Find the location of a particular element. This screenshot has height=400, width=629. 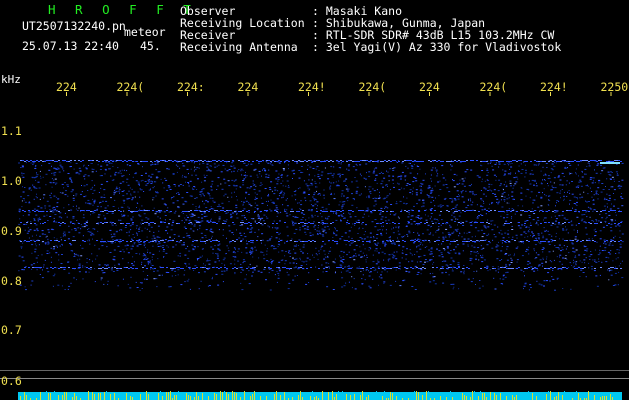

app-brand-title: H R O F F T is located at coordinates (122, 9).